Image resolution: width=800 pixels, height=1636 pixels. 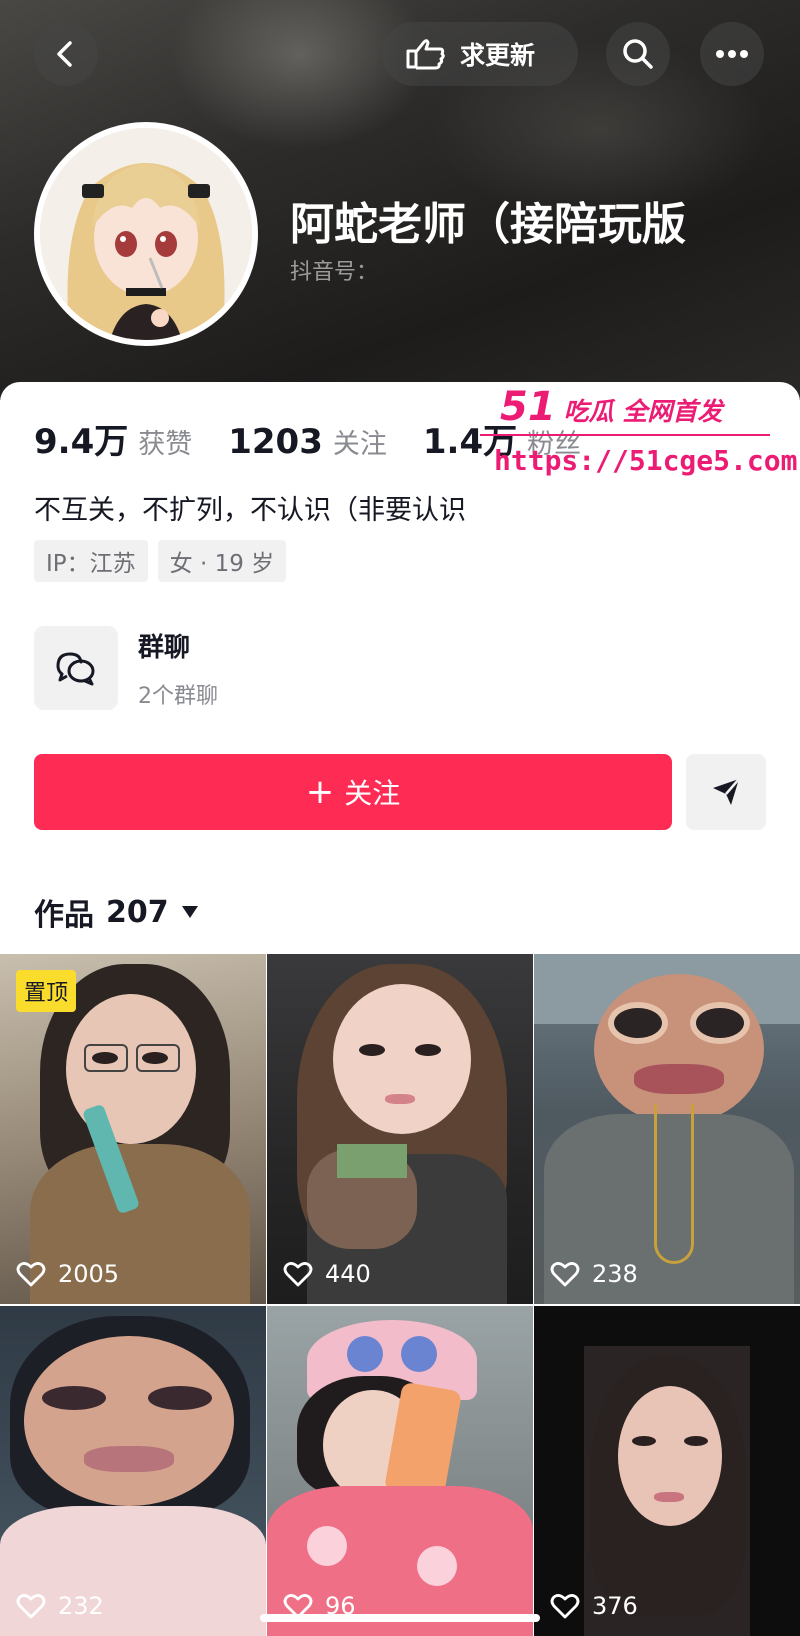 I want to click on like-count-value: 238, so click(x=615, y=1274).